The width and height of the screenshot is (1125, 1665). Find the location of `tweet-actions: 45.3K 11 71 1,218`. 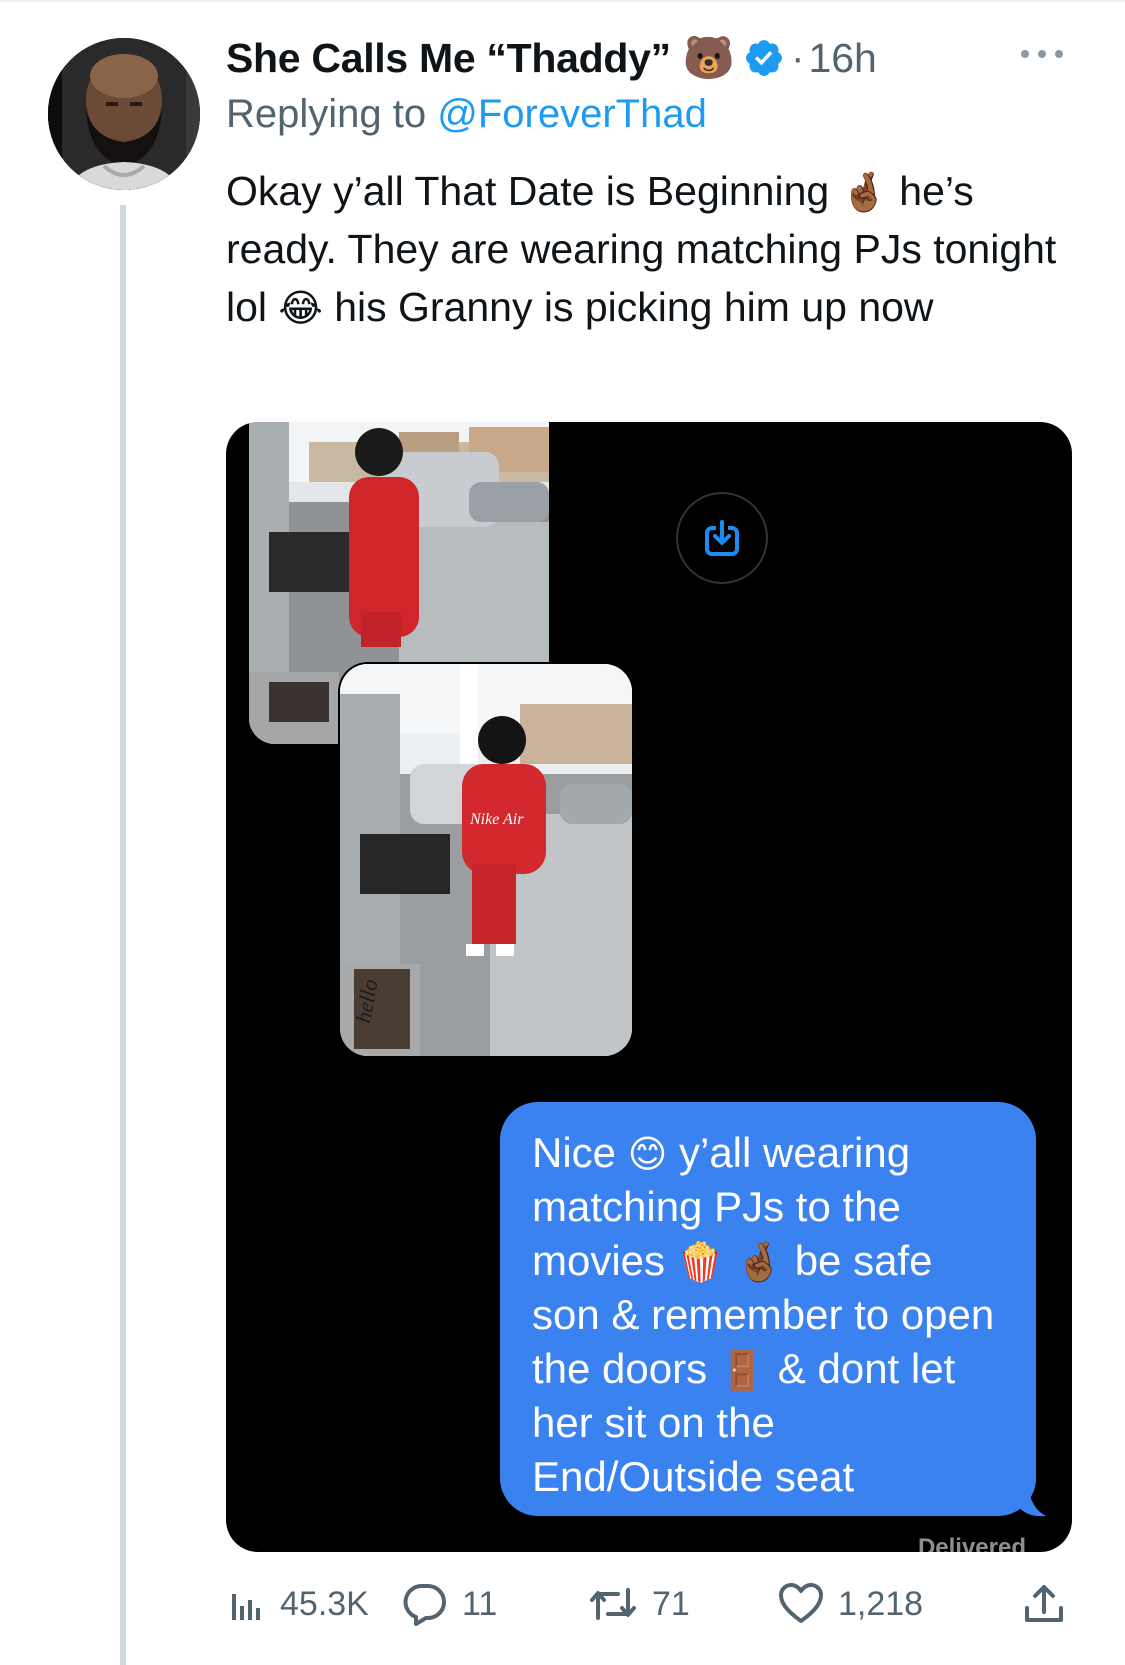

tweet-actions: 45.3K 11 71 1,218 is located at coordinates (656, 1604).